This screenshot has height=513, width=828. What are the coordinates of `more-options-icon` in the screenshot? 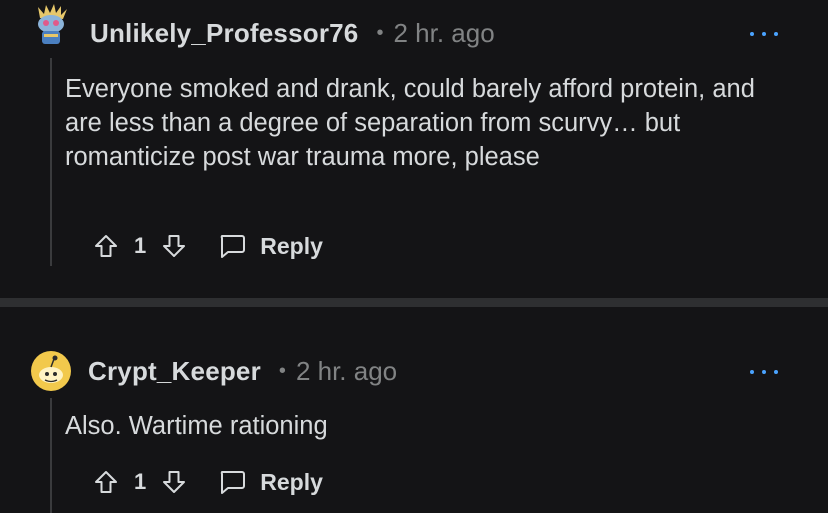 It's located at (764, 372).